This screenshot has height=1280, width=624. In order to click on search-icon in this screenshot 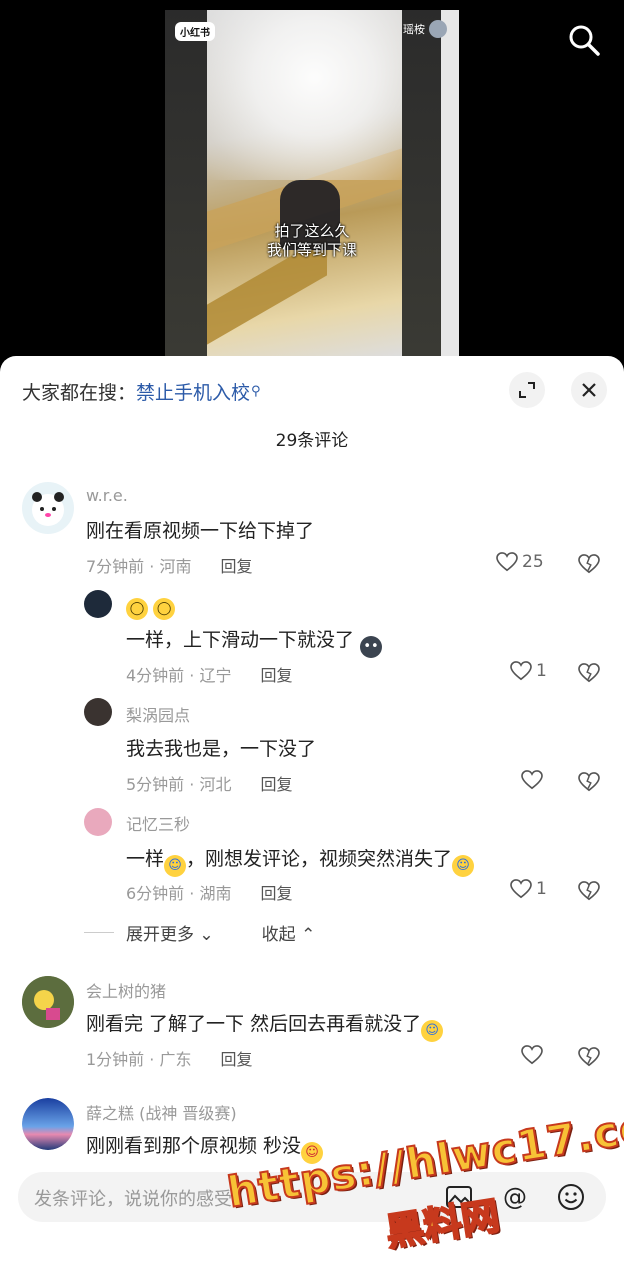, I will do `click(584, 40)`.